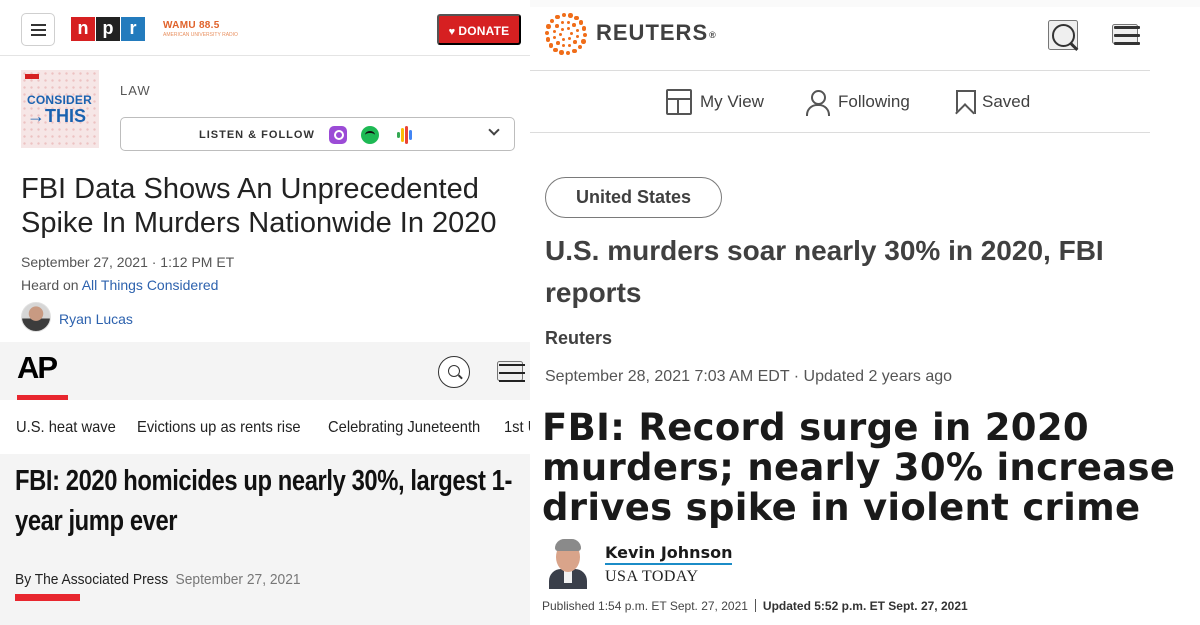  Describe the element at coordinates (83, 29) in the screenshot. I see `npr-logo-n: n` at that location.